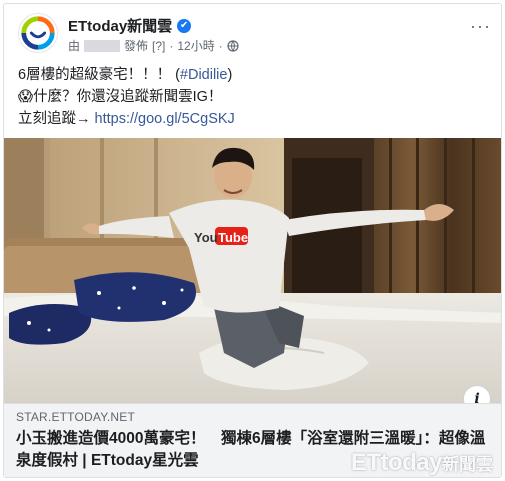 Image resolution: width=505 pixels, height=481 pixels. Describe the element at coordinates (102, 45) in the screenshot. I see `redacted-publisher` at that location.